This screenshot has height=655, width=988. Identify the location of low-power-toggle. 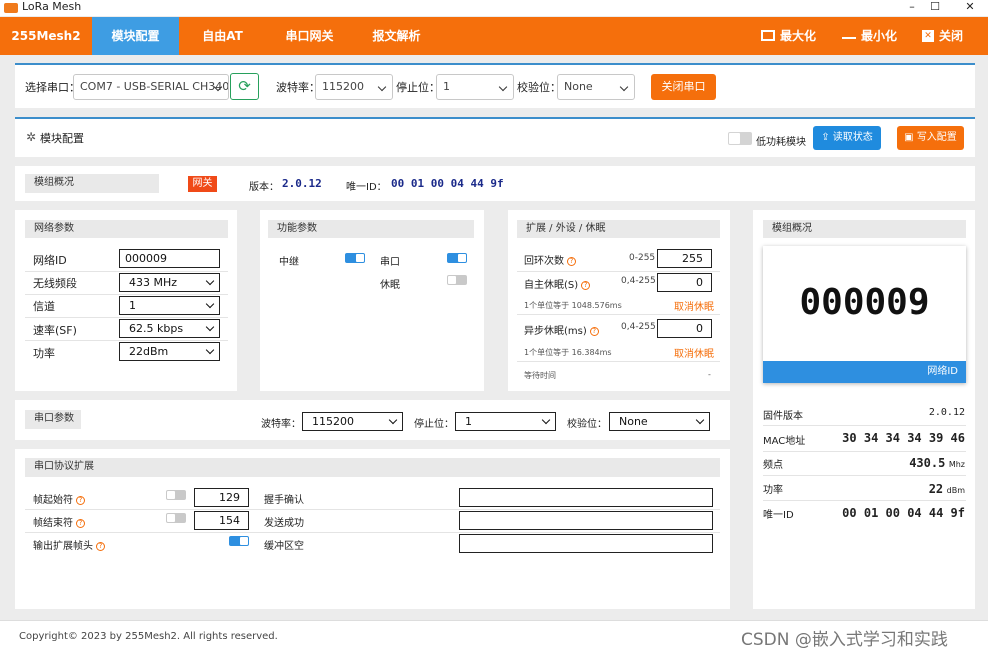
(740, 138).